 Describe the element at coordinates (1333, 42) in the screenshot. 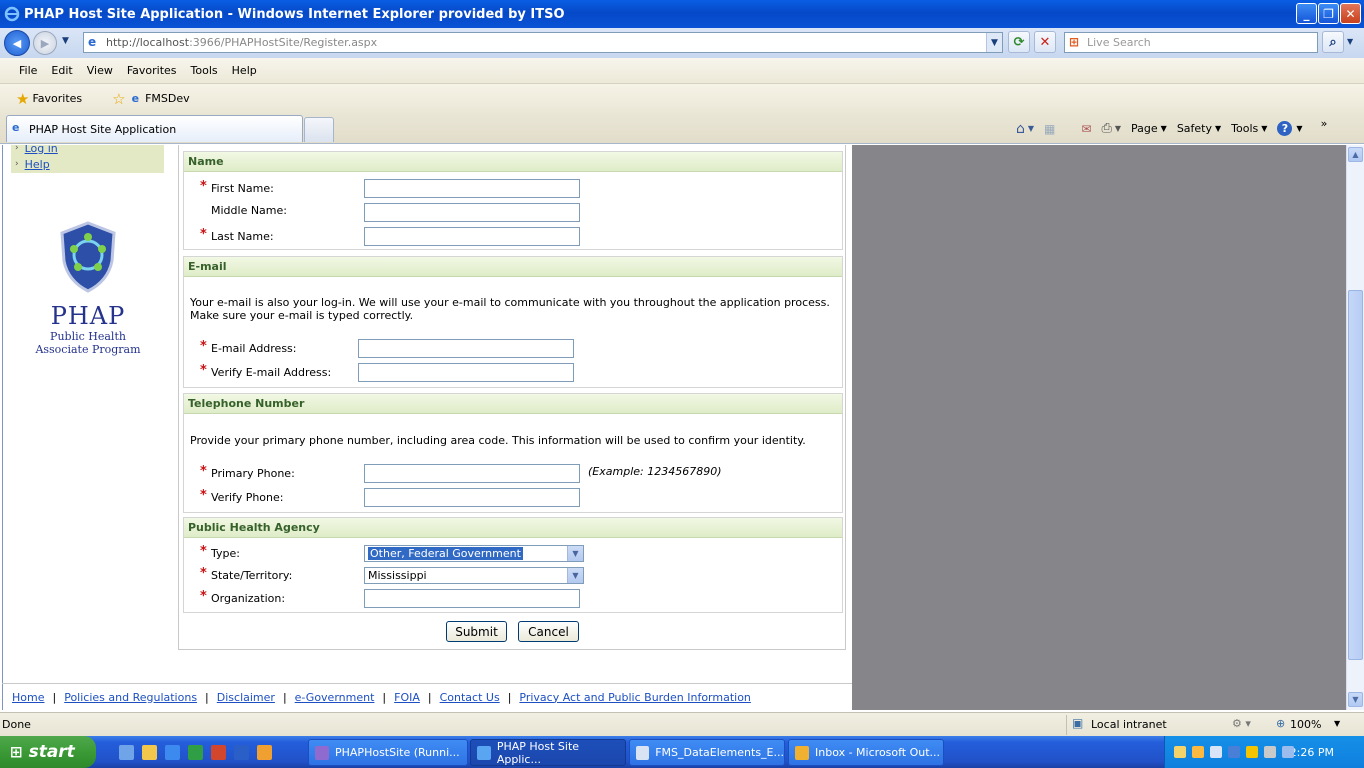

I see `search-button: ⌕` at that location.